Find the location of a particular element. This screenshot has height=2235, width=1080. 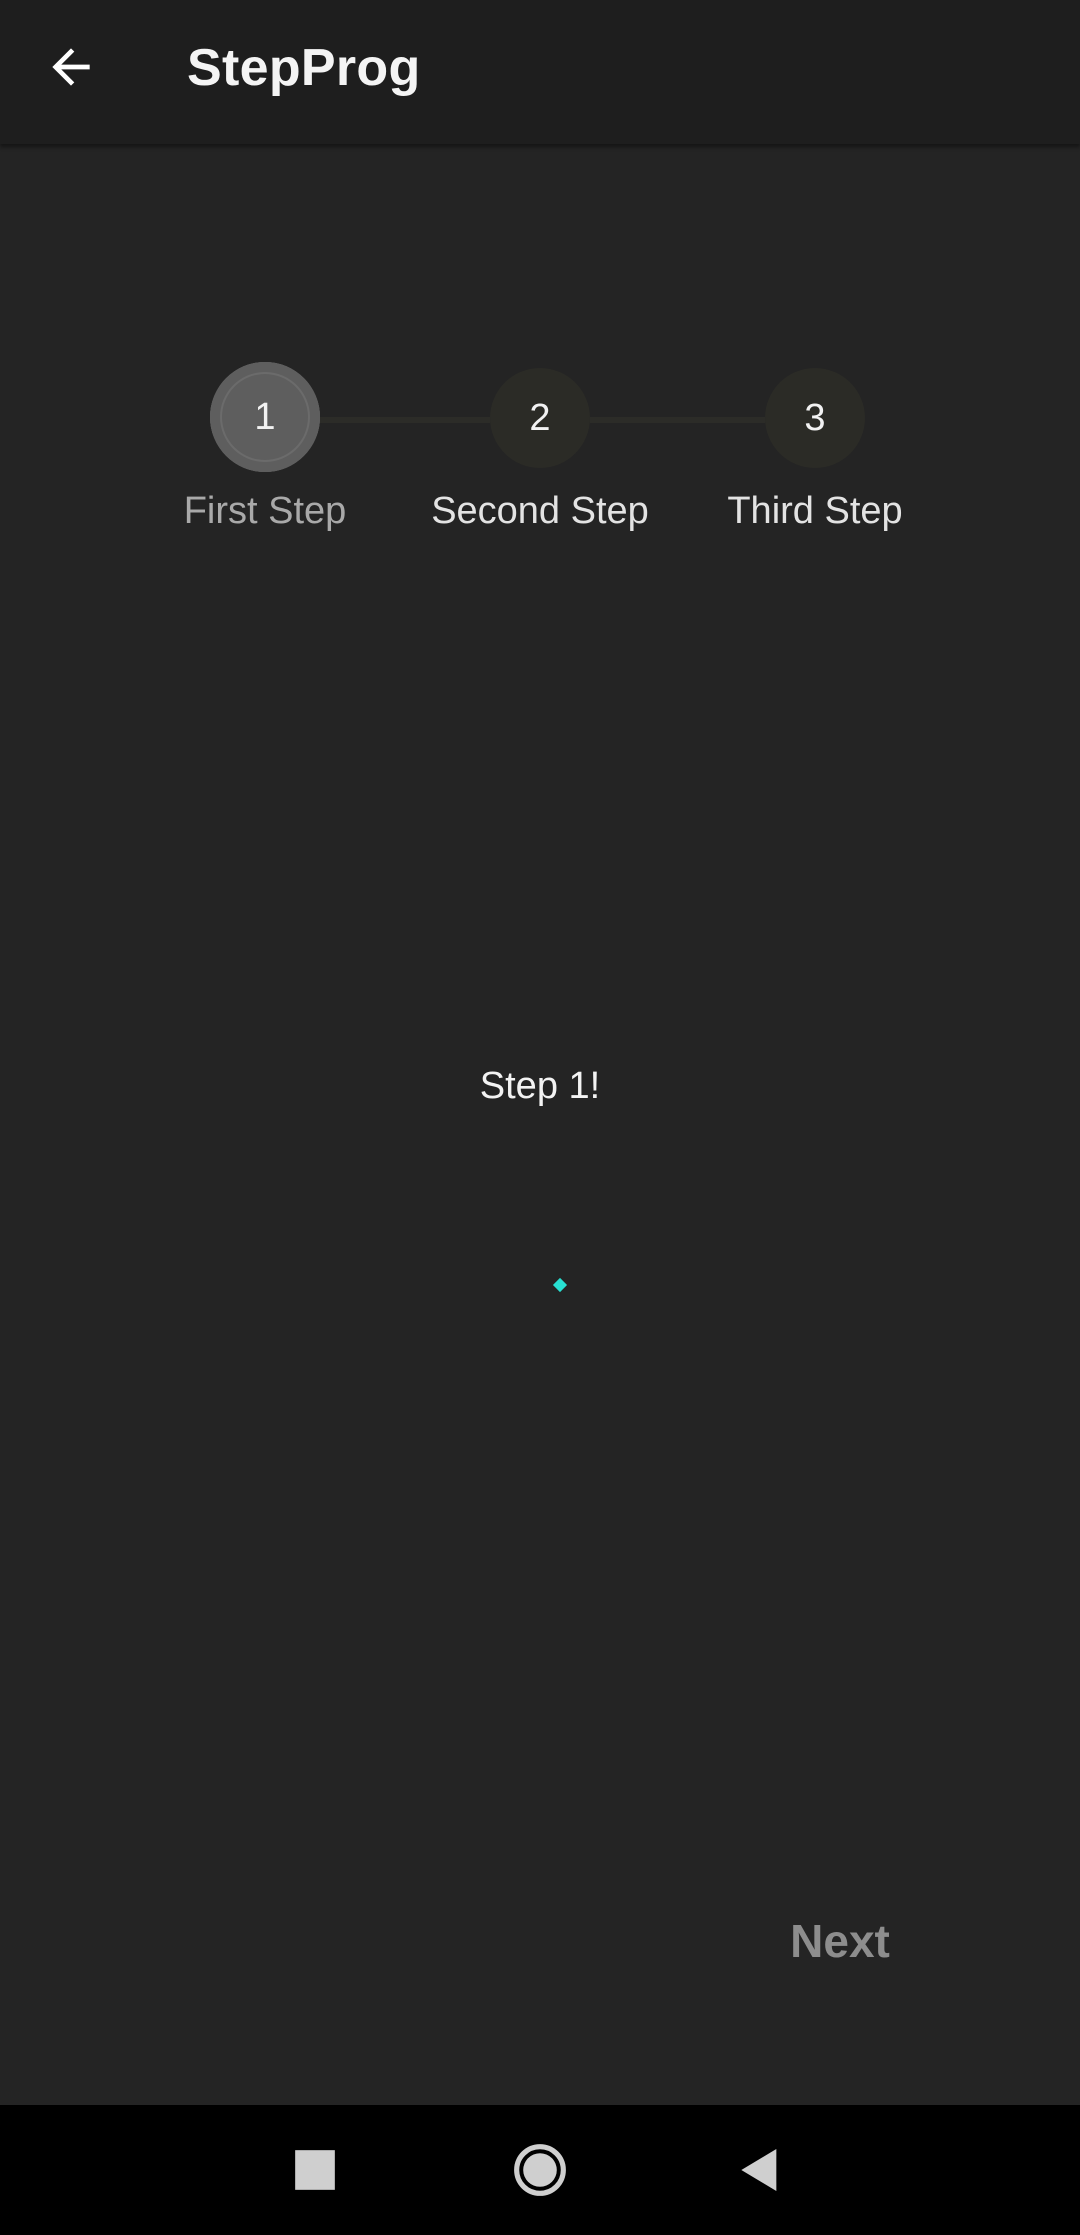

step-circle-3: 3 is located at coordinates (815, 418).